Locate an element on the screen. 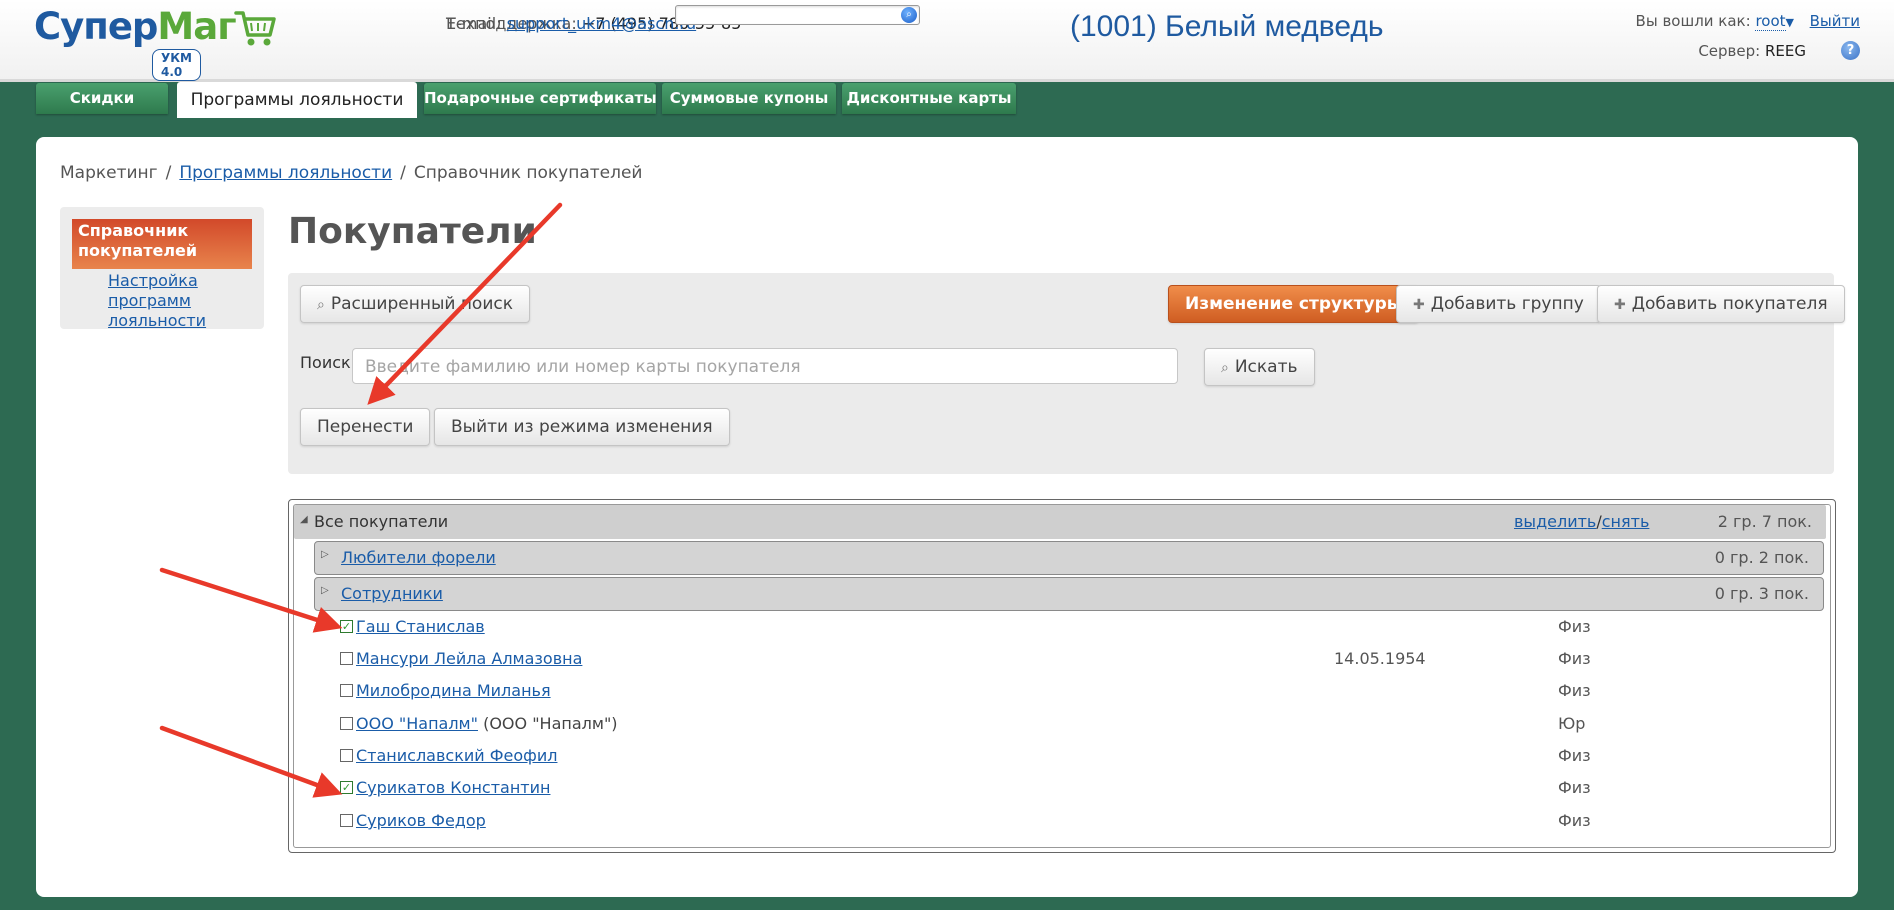  customer-row: Мансури Лейла Алмазовна 14.05.1954 Физ is located at coordinates (1080, 659).